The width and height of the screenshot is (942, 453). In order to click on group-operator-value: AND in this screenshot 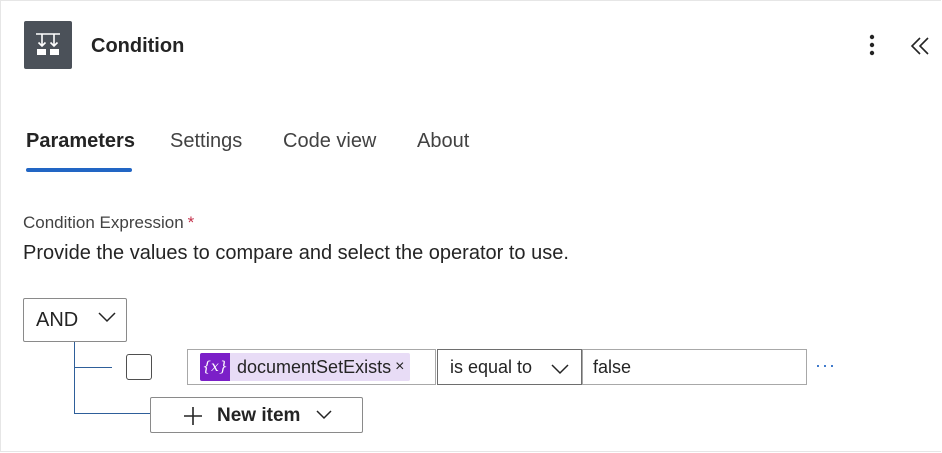, I will do `click(57, 319)`.